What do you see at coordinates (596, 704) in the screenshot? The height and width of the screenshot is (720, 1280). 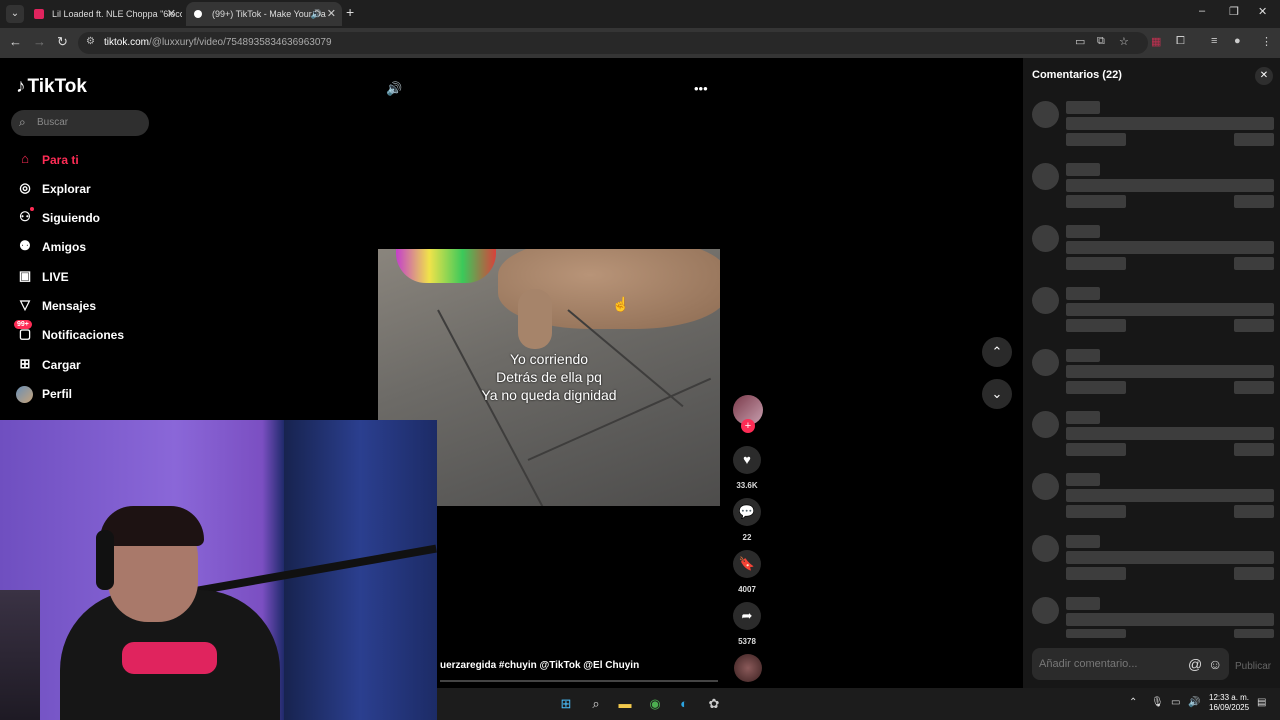 I see `taskbar-search-icon: ⌕` at bounding box center [596, 704].